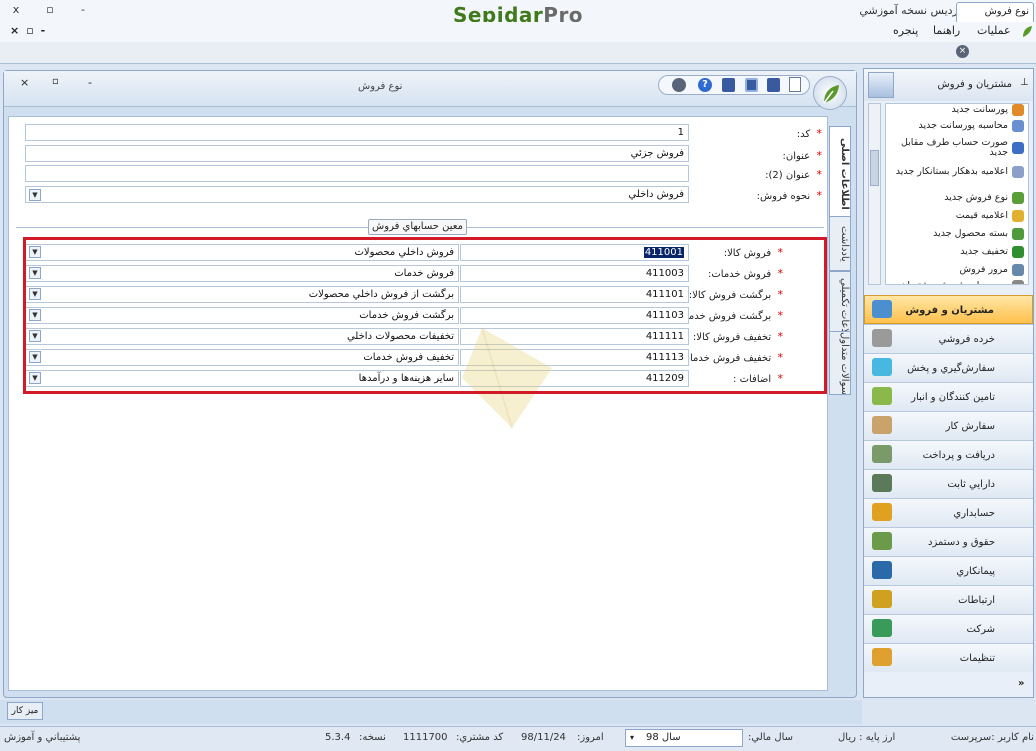 The image size is (1036, 751). What do you see at coordinates (518, 53) in the screenshot?
I see `document-tab-bar` at bounding box center [518, 53].